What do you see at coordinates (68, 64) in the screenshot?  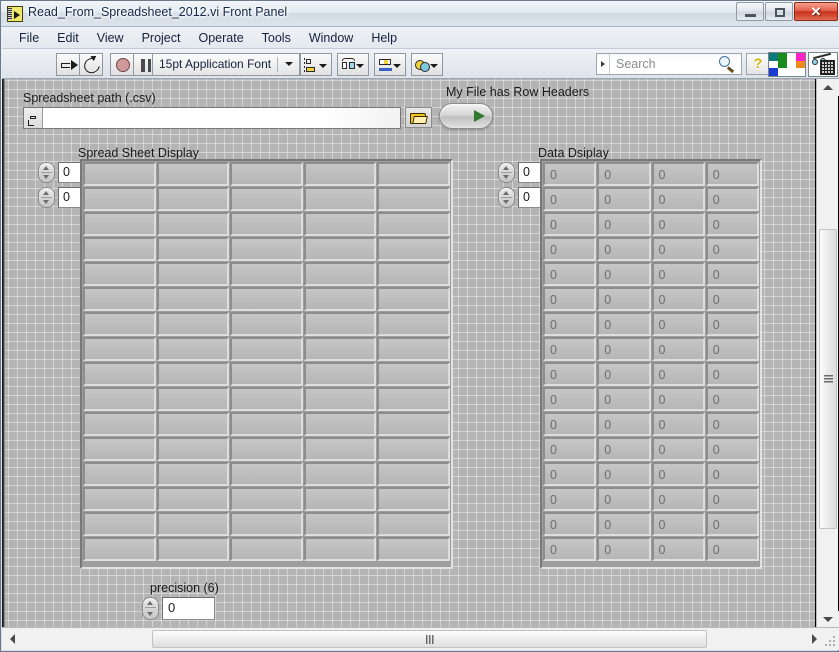 I see `run-button` at bounding box center [68, 64].